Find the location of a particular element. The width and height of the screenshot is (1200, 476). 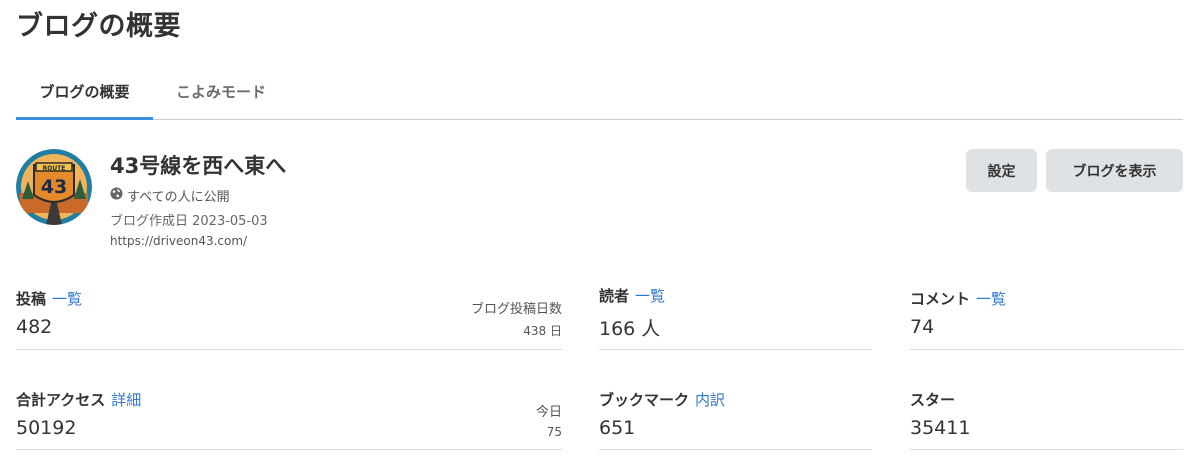

posting-days-value: 438 日 is located at coordinates (542, 331).